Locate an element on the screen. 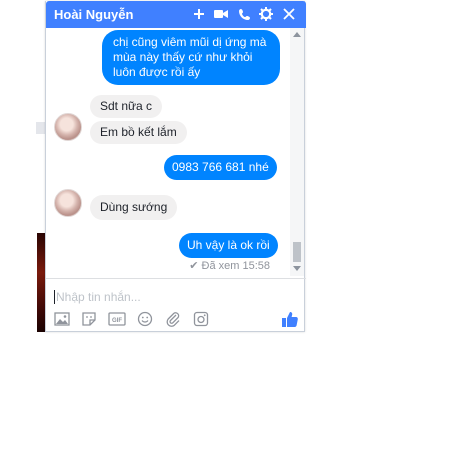 The height and width of the screenshot is (463, 463). chat-title: Hoài Nguyễn is located at coordinates (93, 14).